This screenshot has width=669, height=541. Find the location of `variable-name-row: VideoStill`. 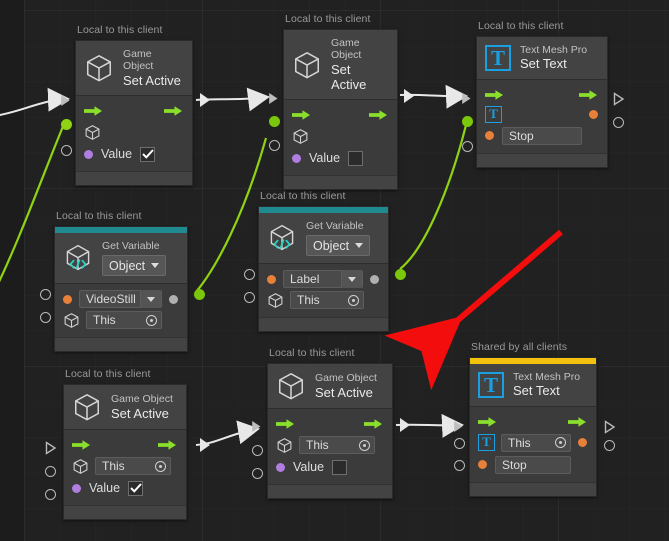

variable-name-row: VideoStill is located at coordinates (120, 299).